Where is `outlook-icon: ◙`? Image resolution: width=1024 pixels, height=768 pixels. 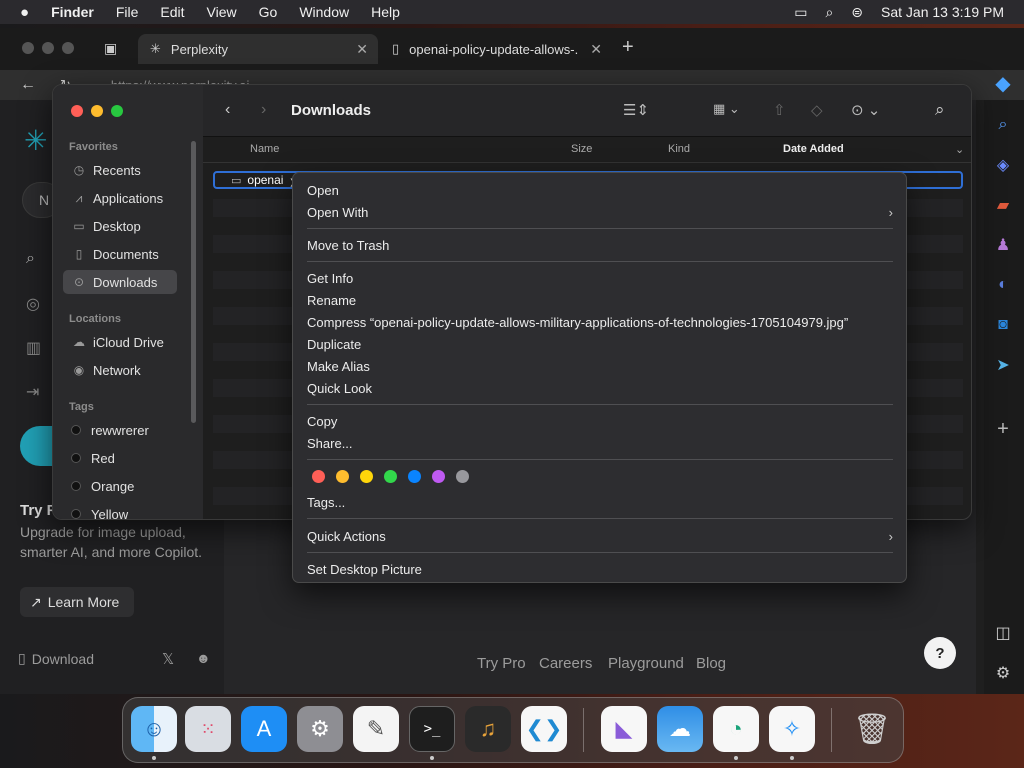 outlook-icon: ◙ is located at coordinates (1003, 325).